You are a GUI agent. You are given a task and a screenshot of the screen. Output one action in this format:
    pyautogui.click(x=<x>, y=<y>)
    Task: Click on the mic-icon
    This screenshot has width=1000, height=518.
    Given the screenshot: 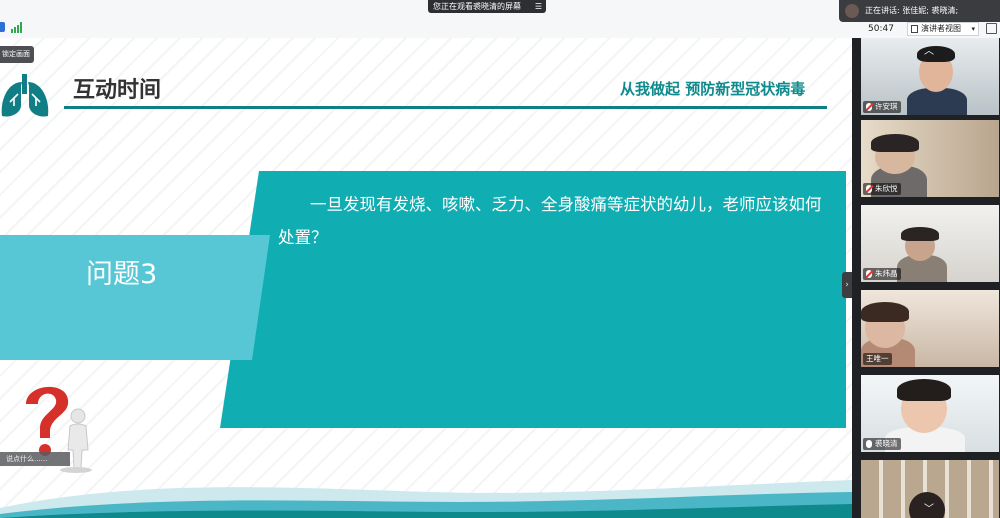 What is the action you would take?
    pyautogui.click(x=869, y=444)
    